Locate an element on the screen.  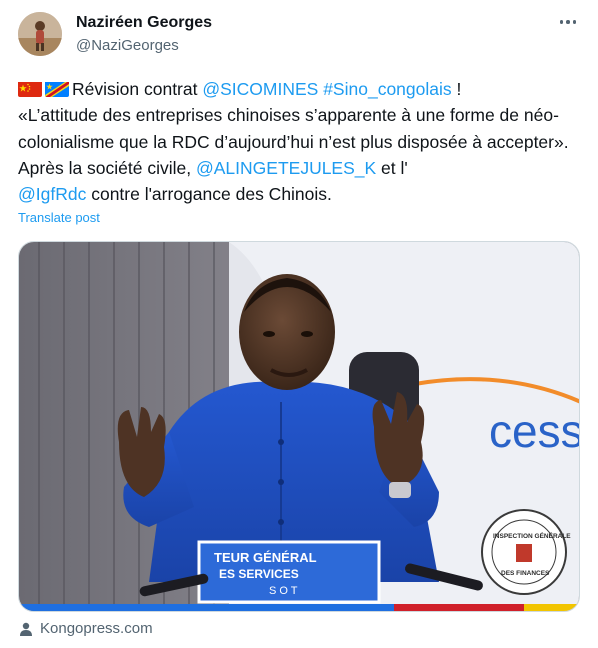
user-icon is located at coordinates (26, 629).